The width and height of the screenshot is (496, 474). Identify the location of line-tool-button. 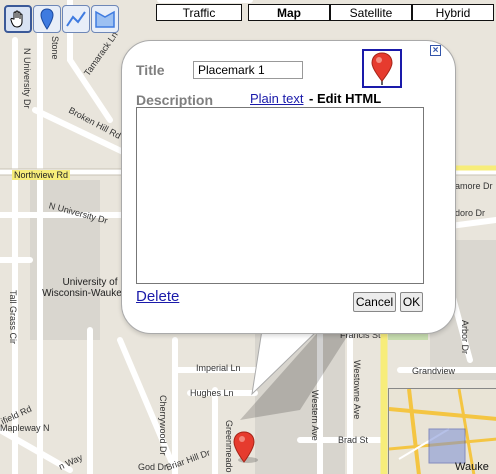
(76, 19).